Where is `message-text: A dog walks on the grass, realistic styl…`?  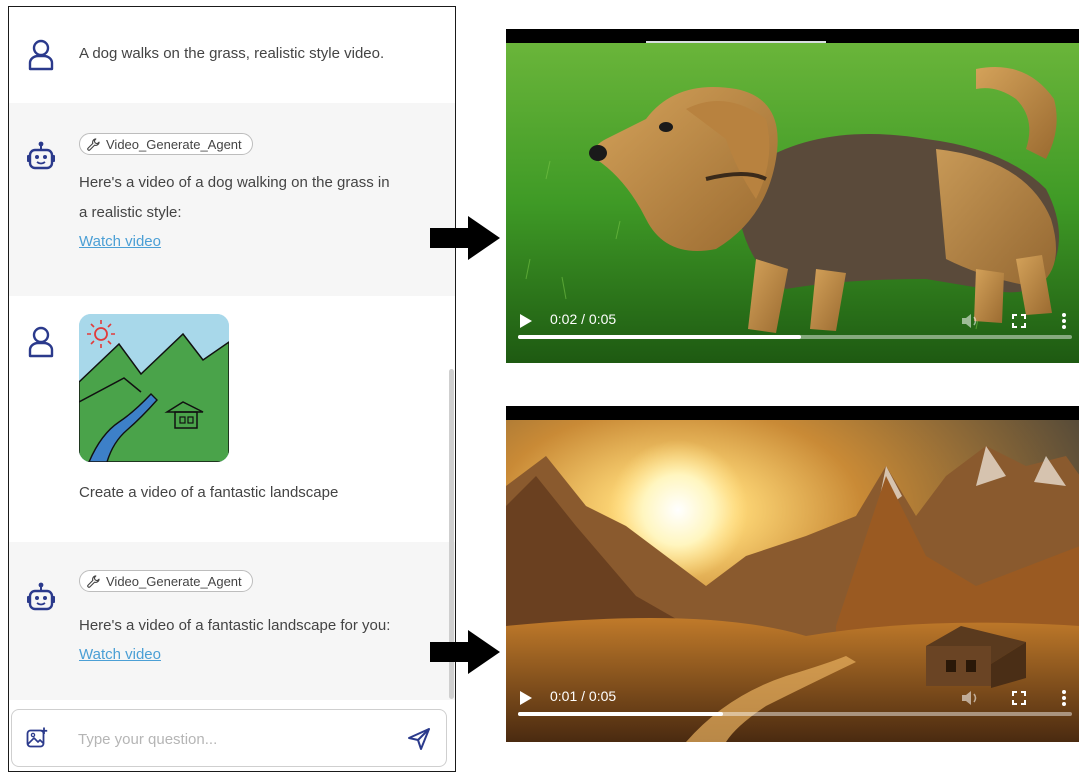
message-text: A dog walks on the grass, realistic styl… is located at coordinates (232, 53).